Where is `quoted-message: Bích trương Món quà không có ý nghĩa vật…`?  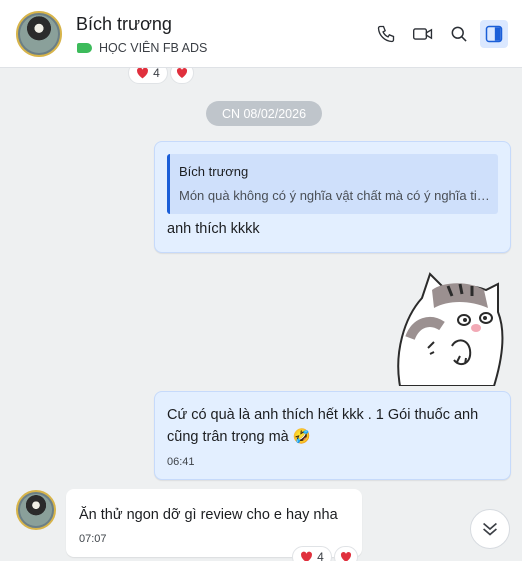 quoted-message: Bích trương Món quà không có ý nghĩa vật… is located at coordinates (332, 184).